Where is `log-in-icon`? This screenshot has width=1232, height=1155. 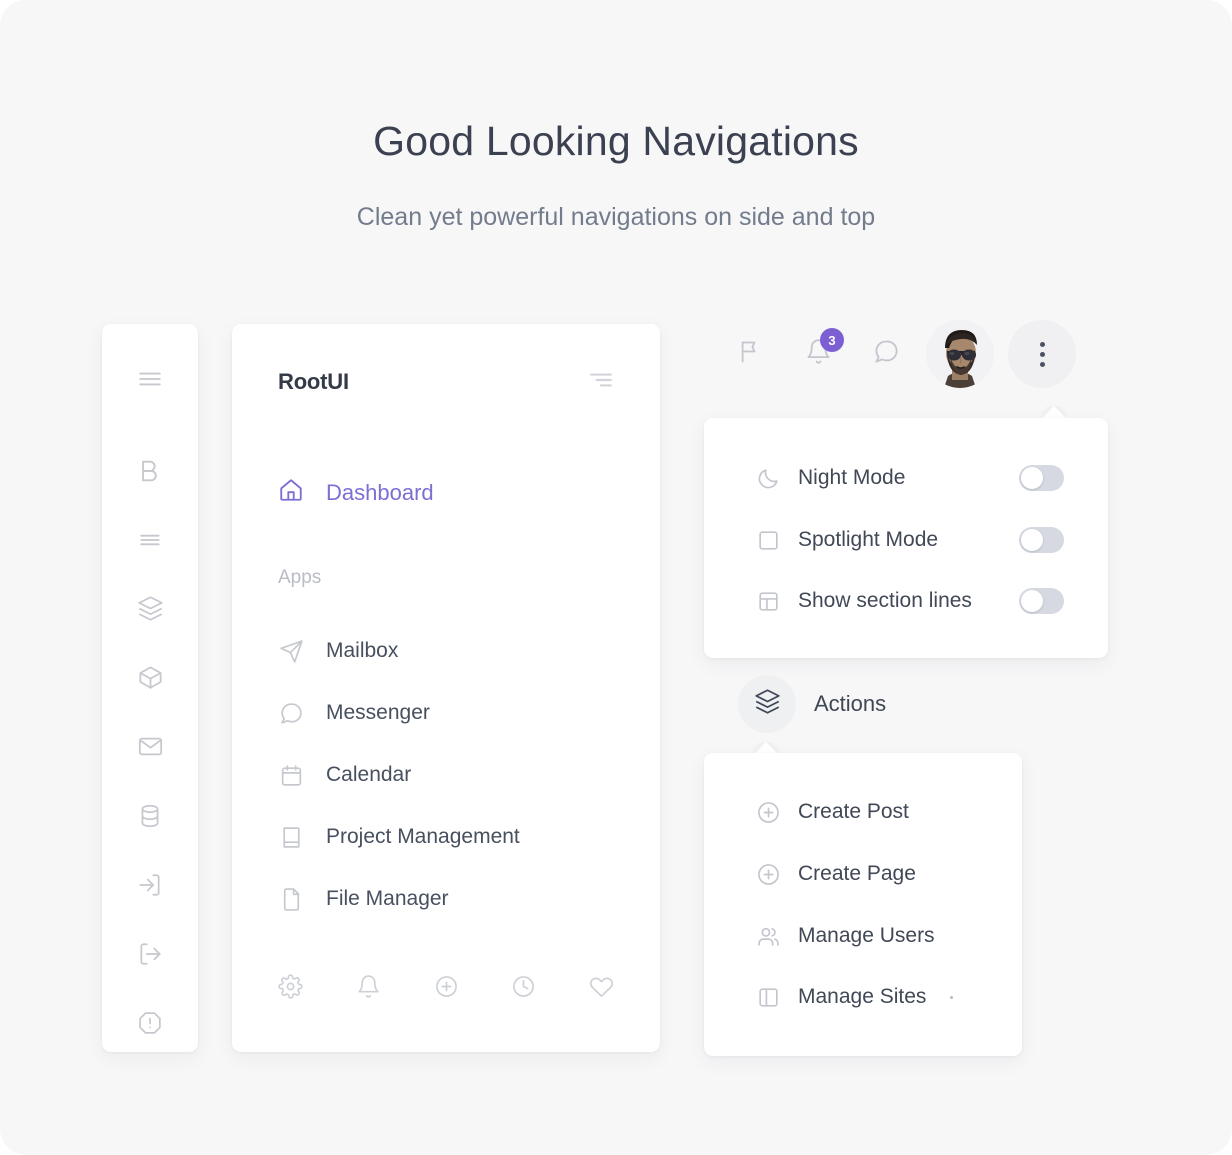
log-in-icon is located at coordinates (150, 887).